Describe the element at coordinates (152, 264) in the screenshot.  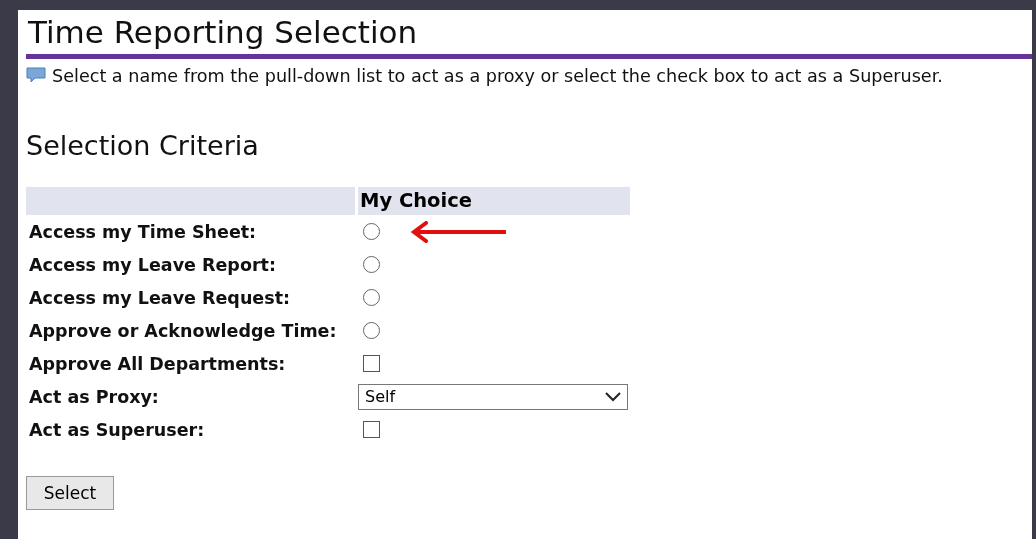
I see `row-label: Access my Leave Report:` at that location.